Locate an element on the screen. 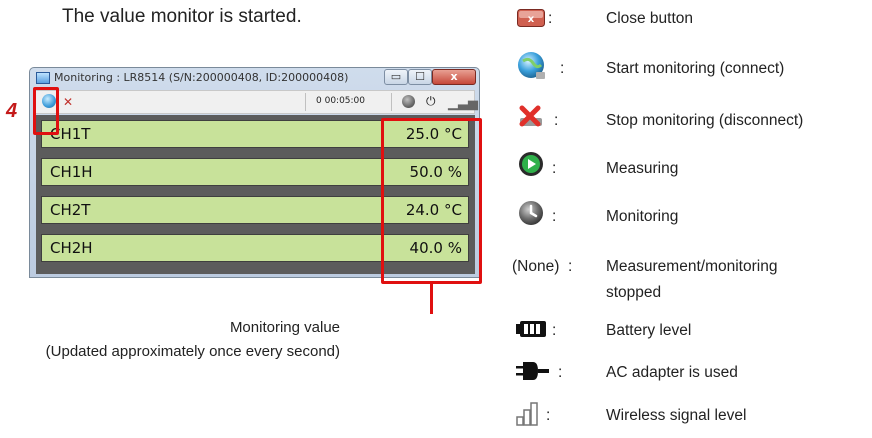  maximize-icon: ☐ is located at coordinates (420, 76).